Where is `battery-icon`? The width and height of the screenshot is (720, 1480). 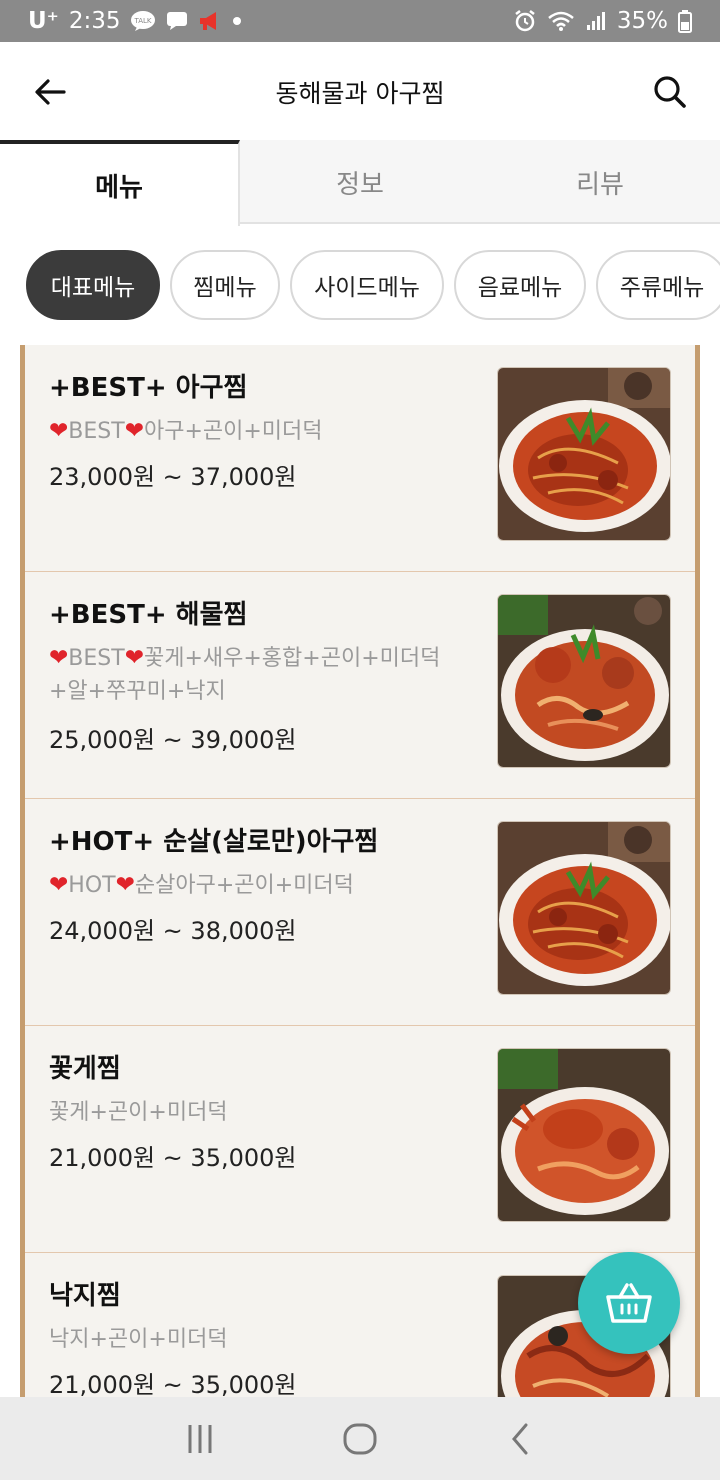
battery-icon is located at coordinates (685, 21).